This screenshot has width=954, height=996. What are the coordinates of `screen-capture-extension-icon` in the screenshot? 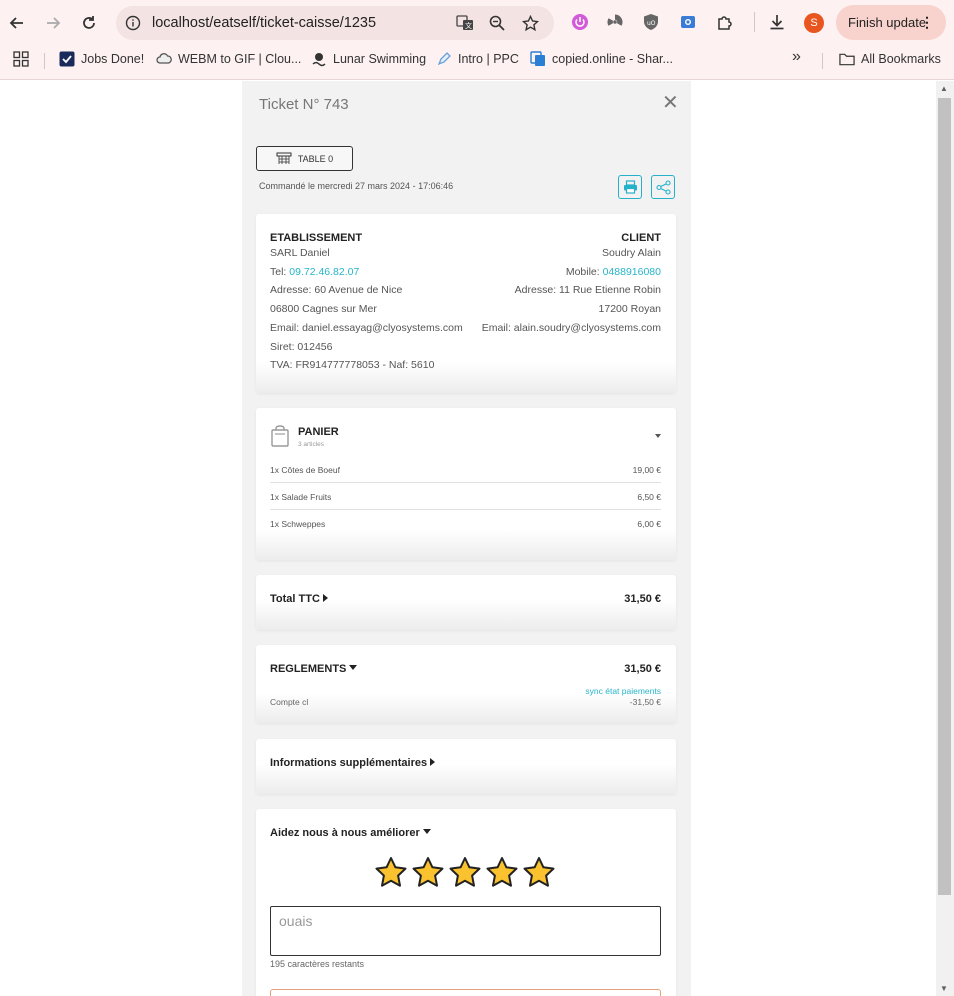 It's located at (688, 22).